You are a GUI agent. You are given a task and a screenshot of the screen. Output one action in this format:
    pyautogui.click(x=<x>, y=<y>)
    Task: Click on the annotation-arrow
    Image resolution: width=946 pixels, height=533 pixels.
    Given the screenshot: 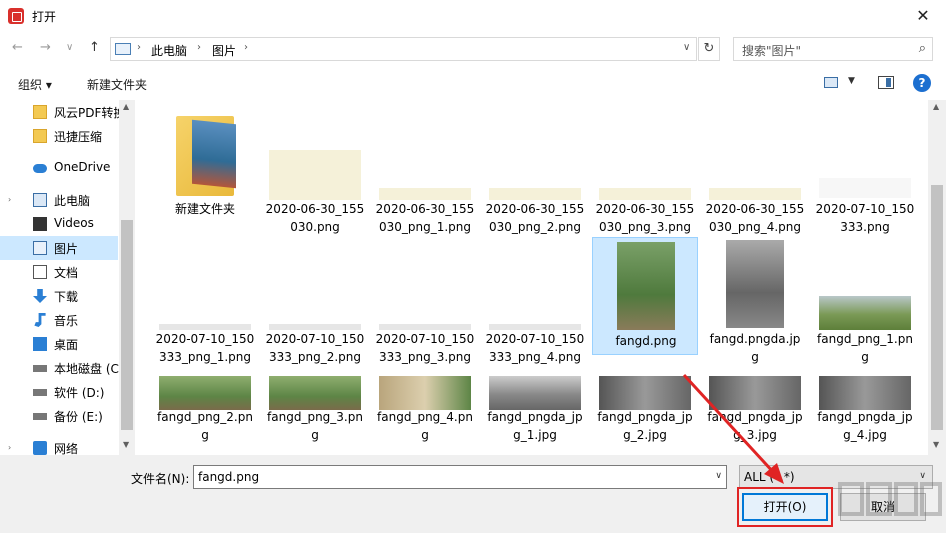 What is the action you would take?
    pyautogui.click(x=733, y=428)
    